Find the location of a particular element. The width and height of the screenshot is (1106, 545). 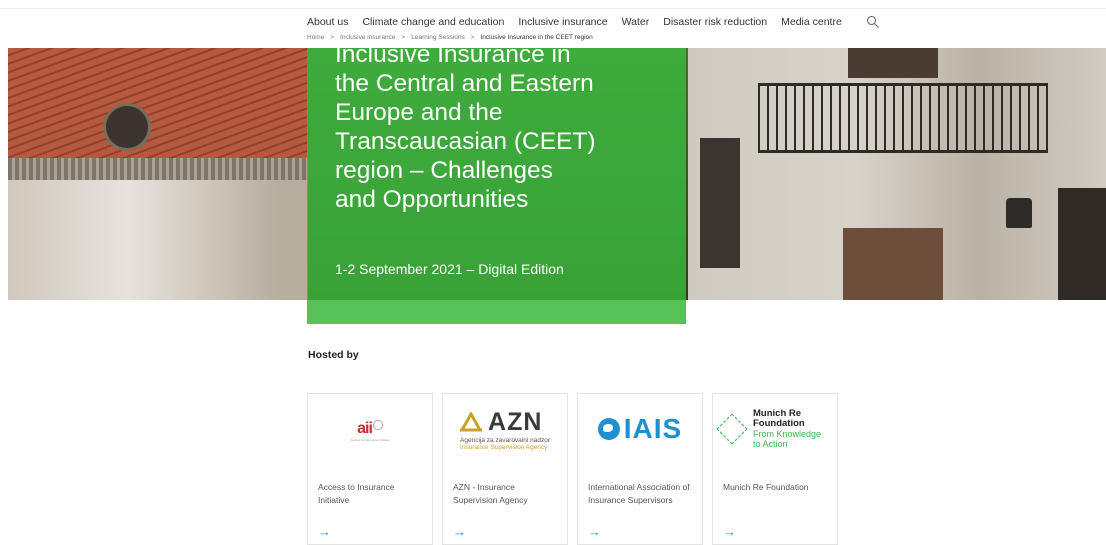

nav-item-water: Water is located at coordinates (636, 22).